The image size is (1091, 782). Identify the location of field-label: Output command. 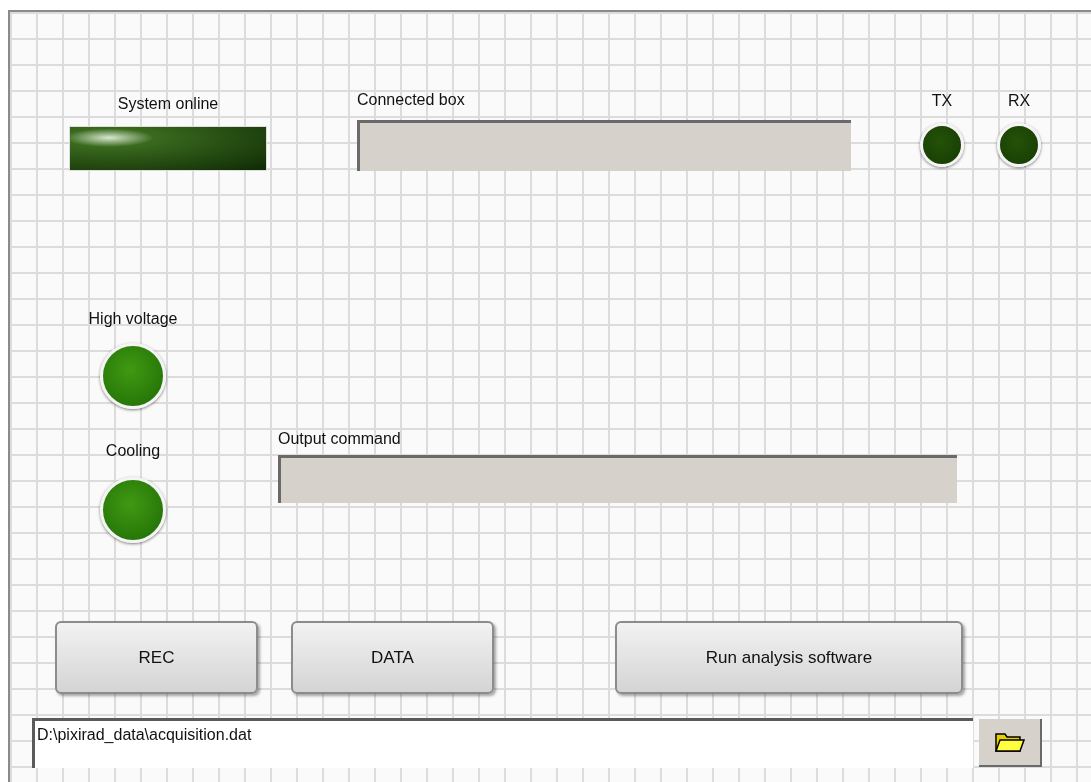
(340, 439).